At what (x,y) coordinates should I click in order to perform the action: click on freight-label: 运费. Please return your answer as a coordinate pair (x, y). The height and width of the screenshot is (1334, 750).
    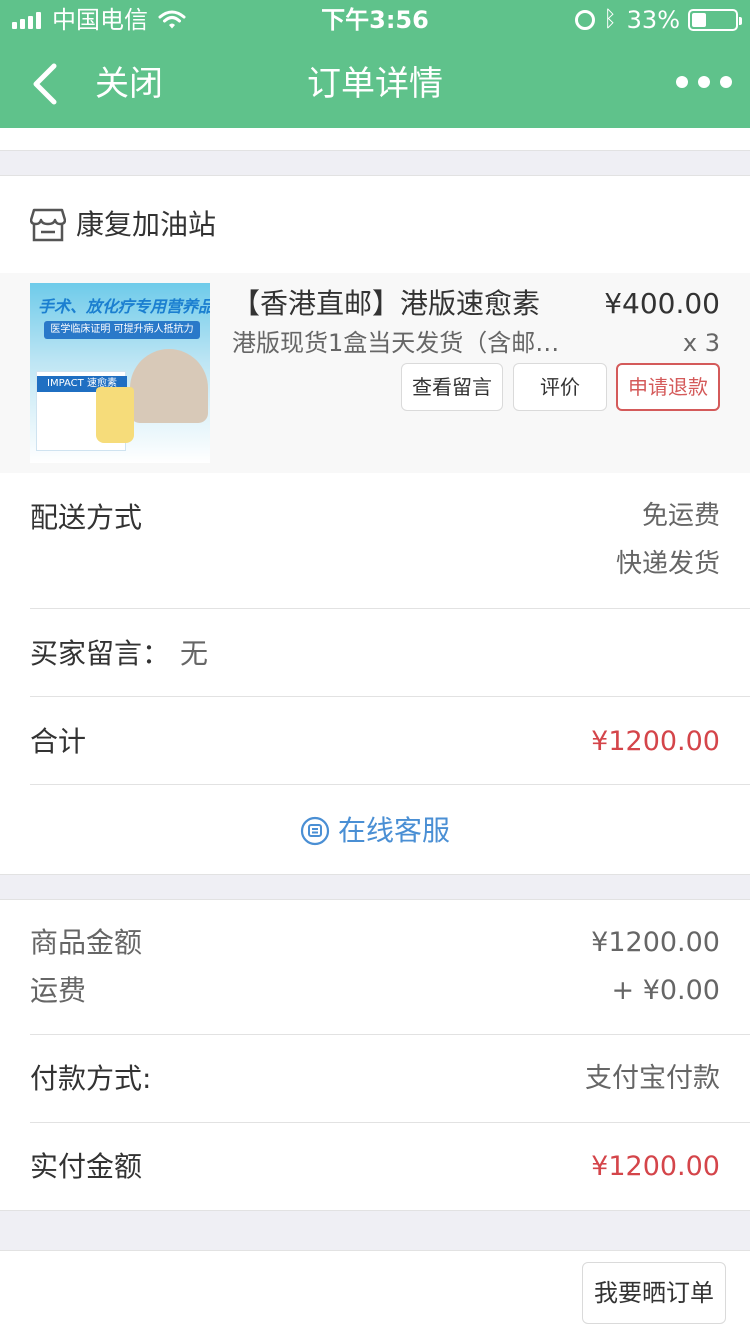
    Looking at the image, I should click on (58, 990).